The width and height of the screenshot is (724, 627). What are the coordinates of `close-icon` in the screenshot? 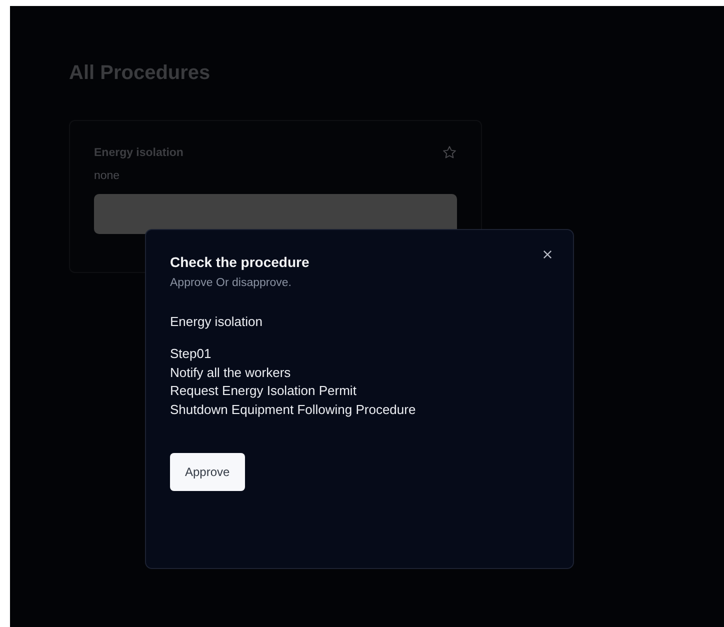 It's located at (547, 254).